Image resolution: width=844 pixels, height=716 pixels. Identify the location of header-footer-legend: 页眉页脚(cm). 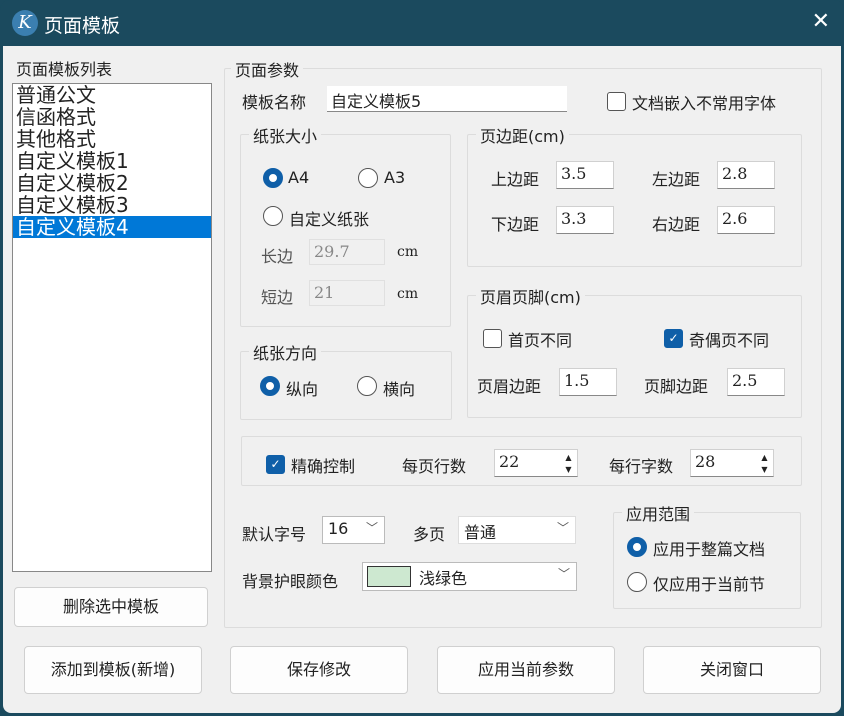
(530, 296).